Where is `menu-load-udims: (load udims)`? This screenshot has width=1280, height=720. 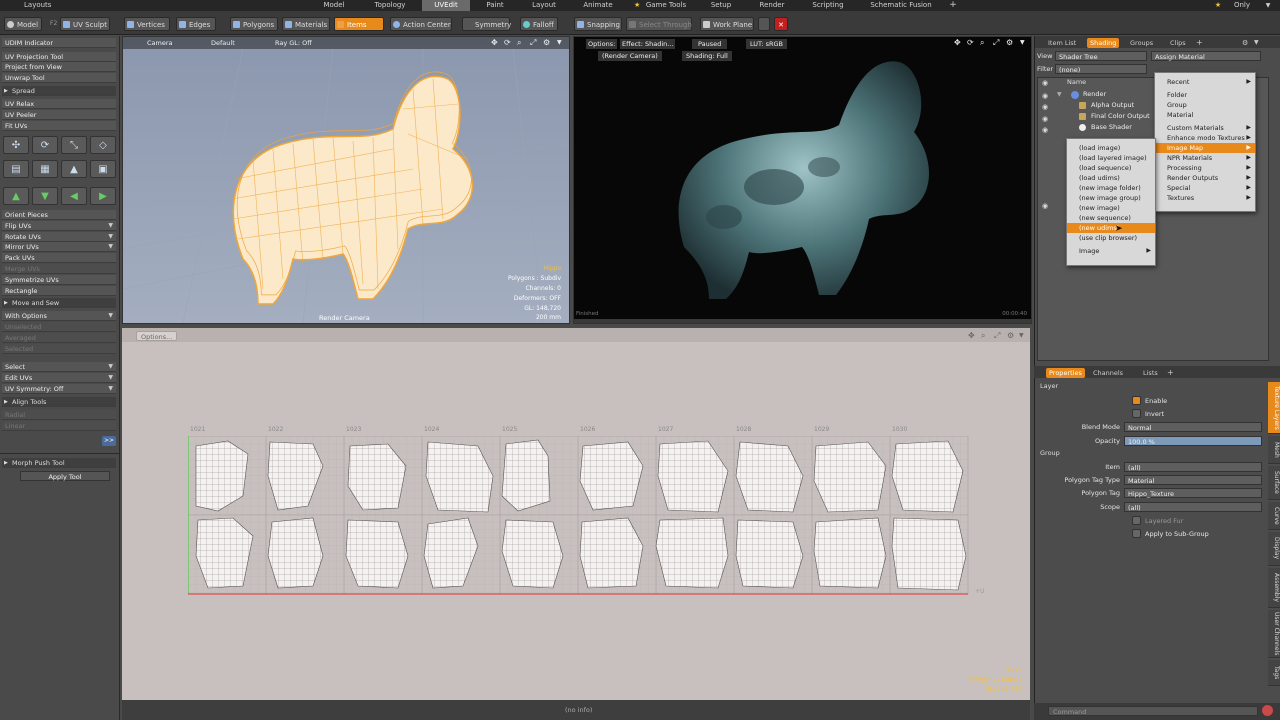
menu-load-udims: (load udims) is located at coordinates (1111, 178).